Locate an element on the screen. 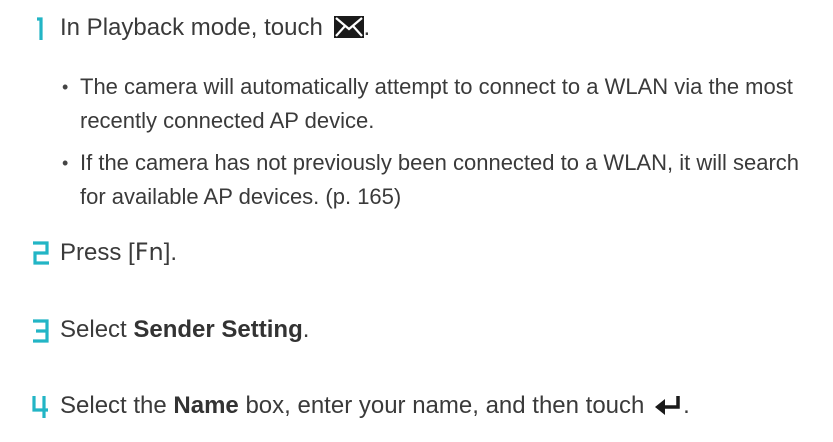  step-number-2-glyph is located at coordinates (41, 253).